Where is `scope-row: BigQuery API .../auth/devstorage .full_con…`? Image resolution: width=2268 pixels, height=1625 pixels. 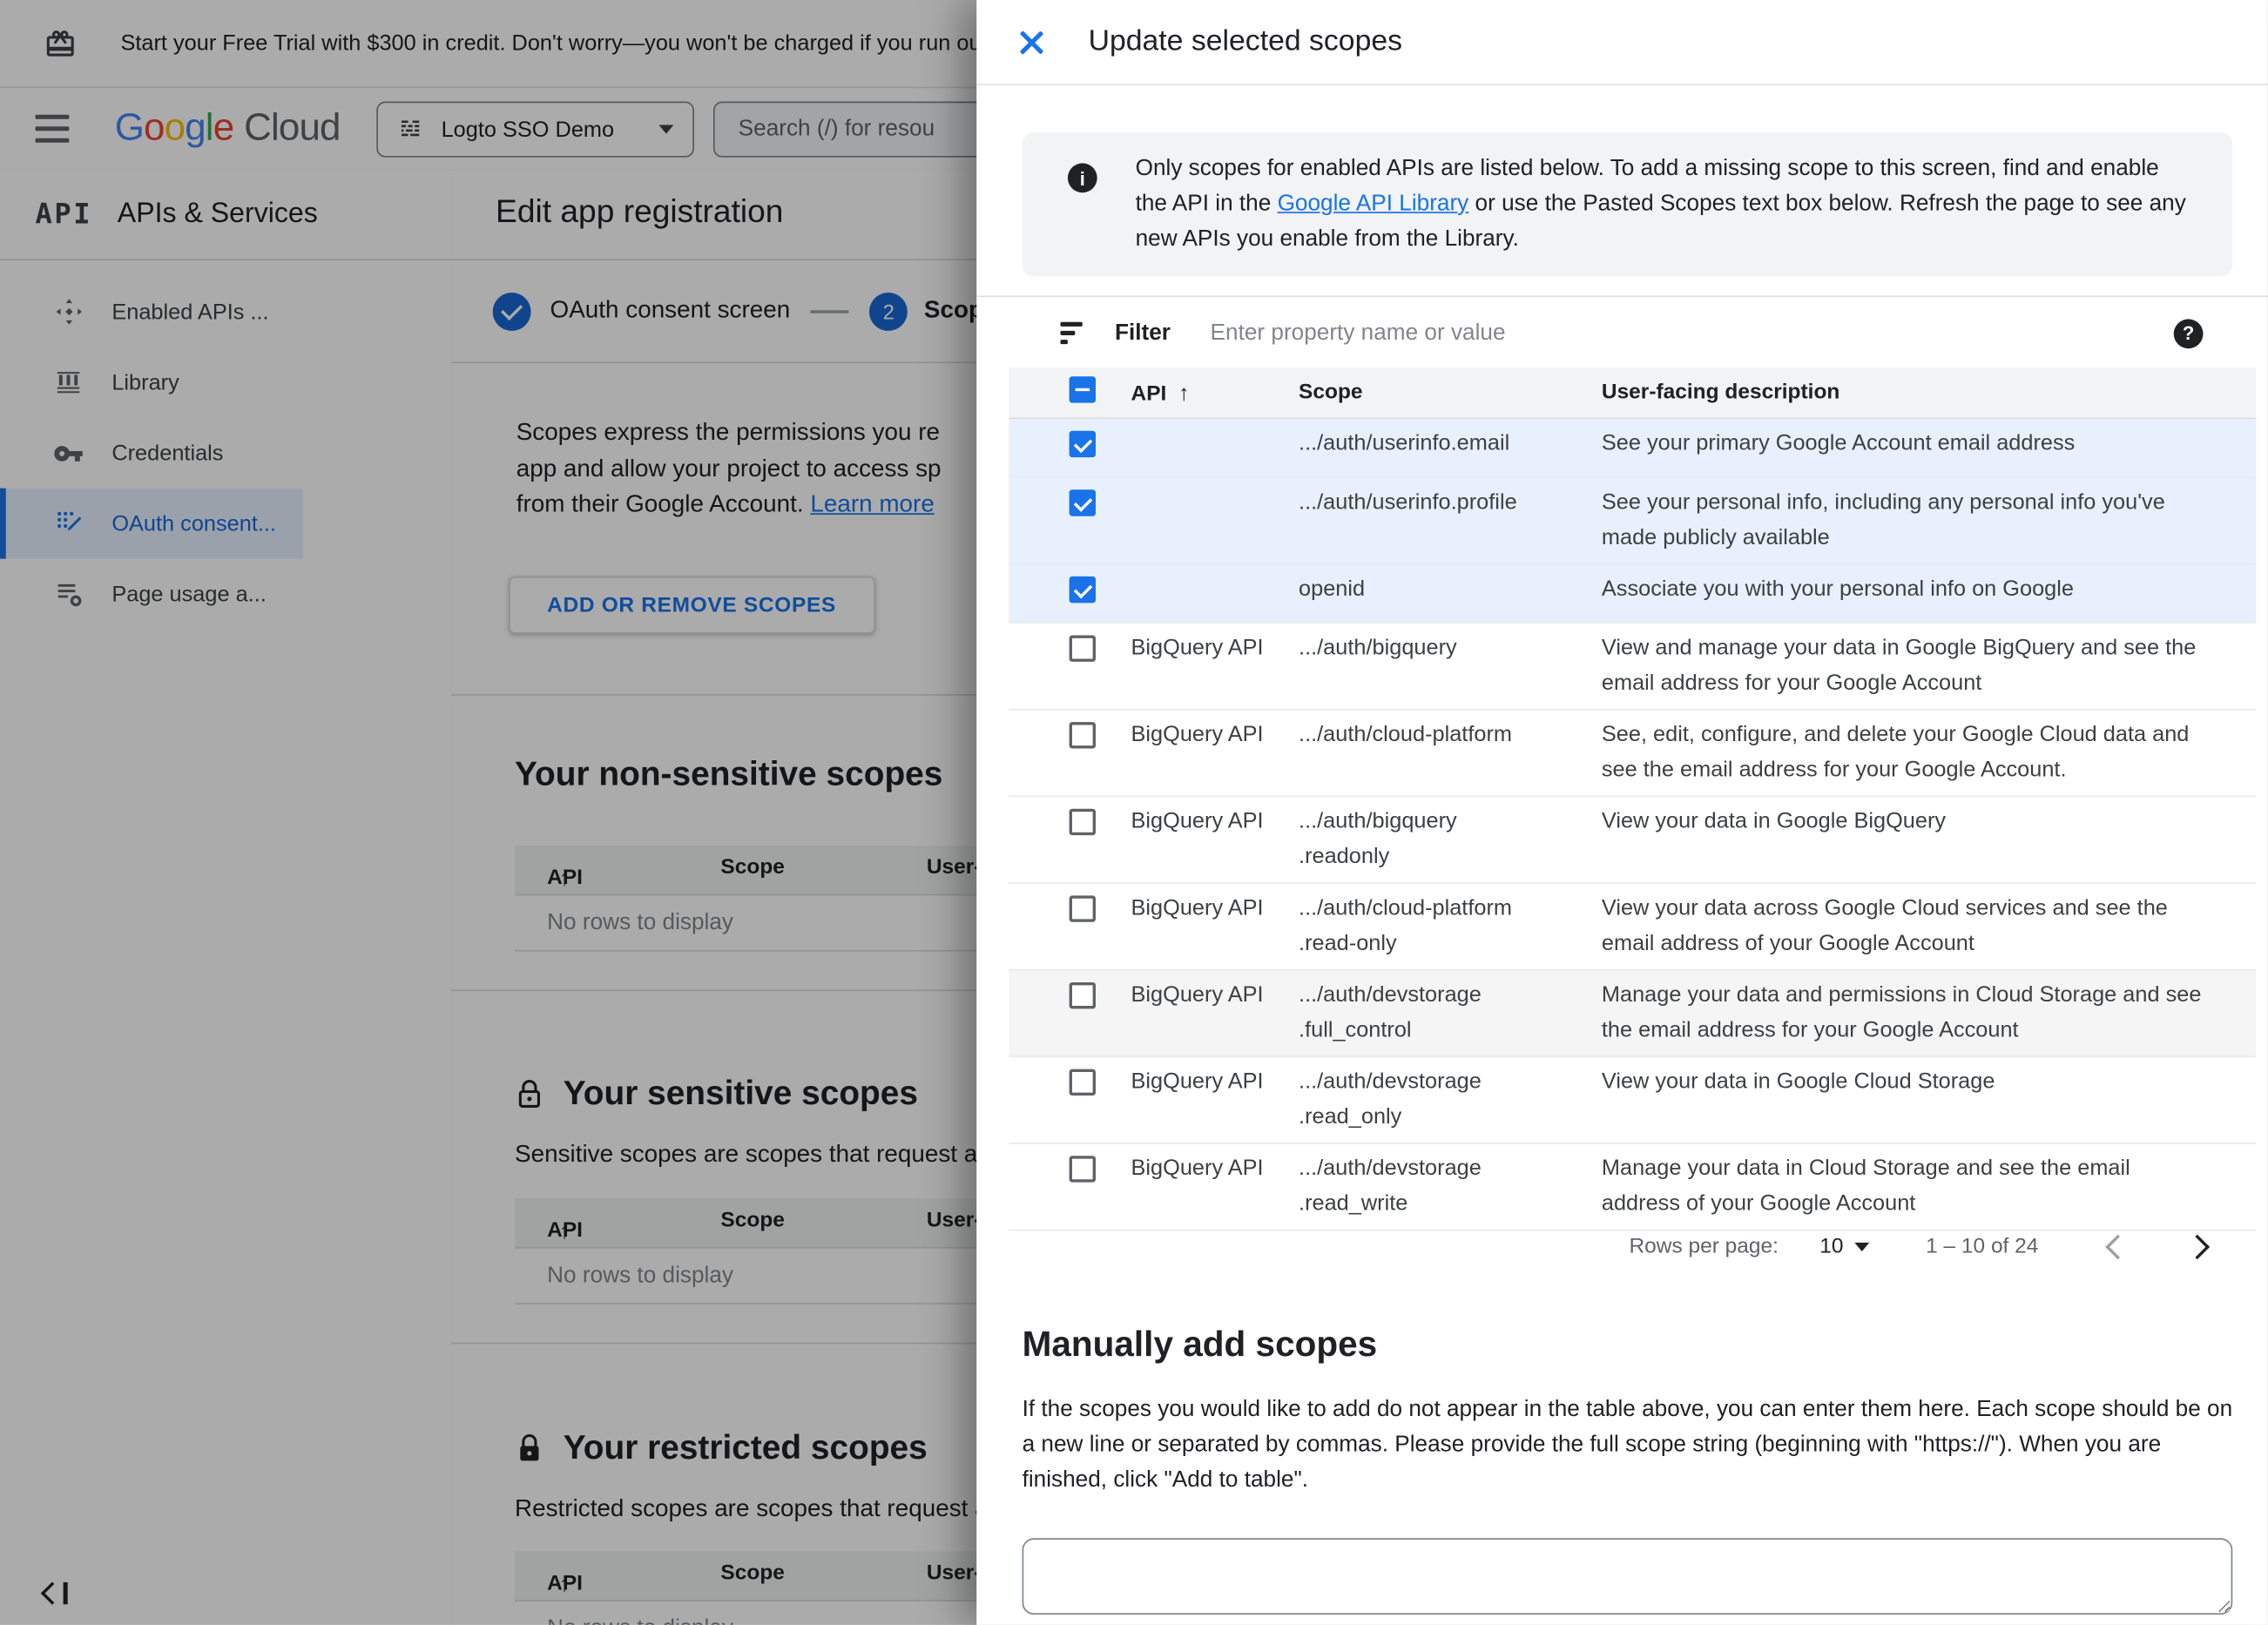
scope-row: BigQuery API .../auth/devstorage .full_con… is located at coordinates (1633, 1014).